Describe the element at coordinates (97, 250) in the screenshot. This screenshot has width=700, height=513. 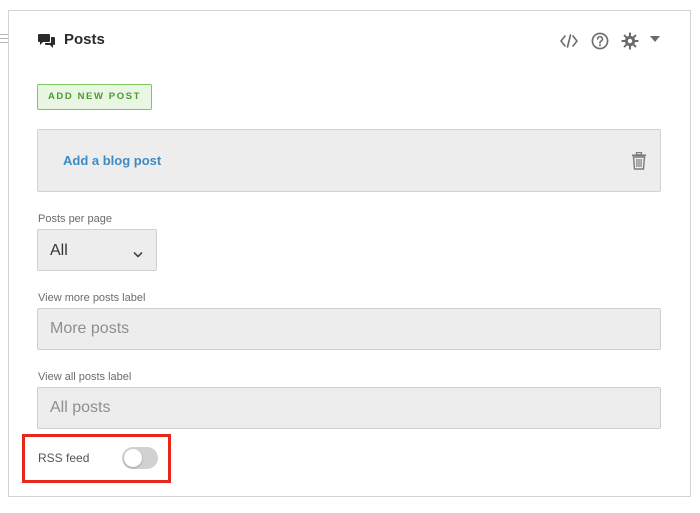
I see `posts-per-page-select: All` at that location.